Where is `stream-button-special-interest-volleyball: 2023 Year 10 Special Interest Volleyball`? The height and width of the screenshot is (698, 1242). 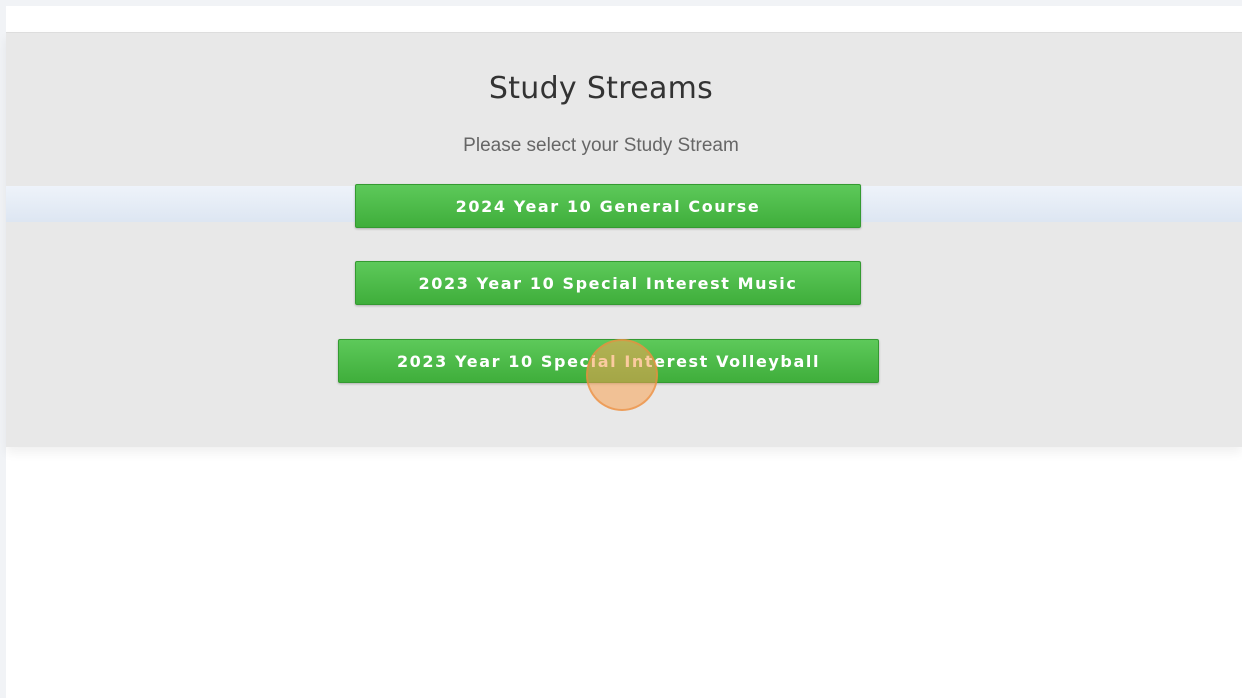 stream-button-special-interest-volleyball: 2023 Year 10 Special Interest Volleyball is located at coordinates (608, 361).